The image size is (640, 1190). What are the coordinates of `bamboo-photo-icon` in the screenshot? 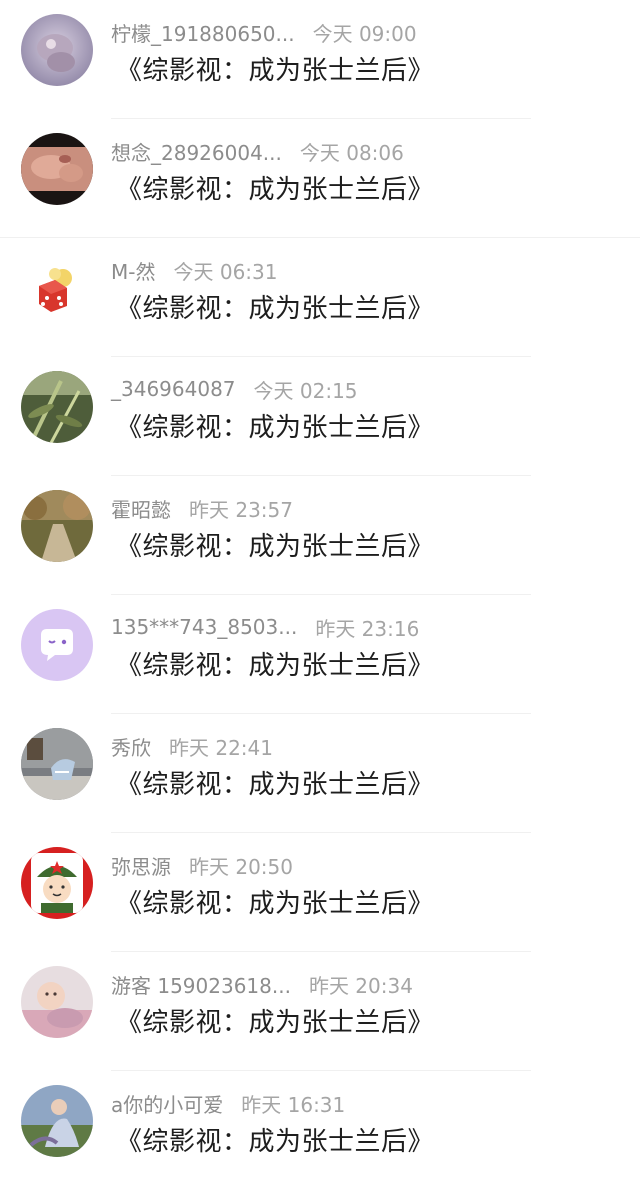 It's located at (57, 407).